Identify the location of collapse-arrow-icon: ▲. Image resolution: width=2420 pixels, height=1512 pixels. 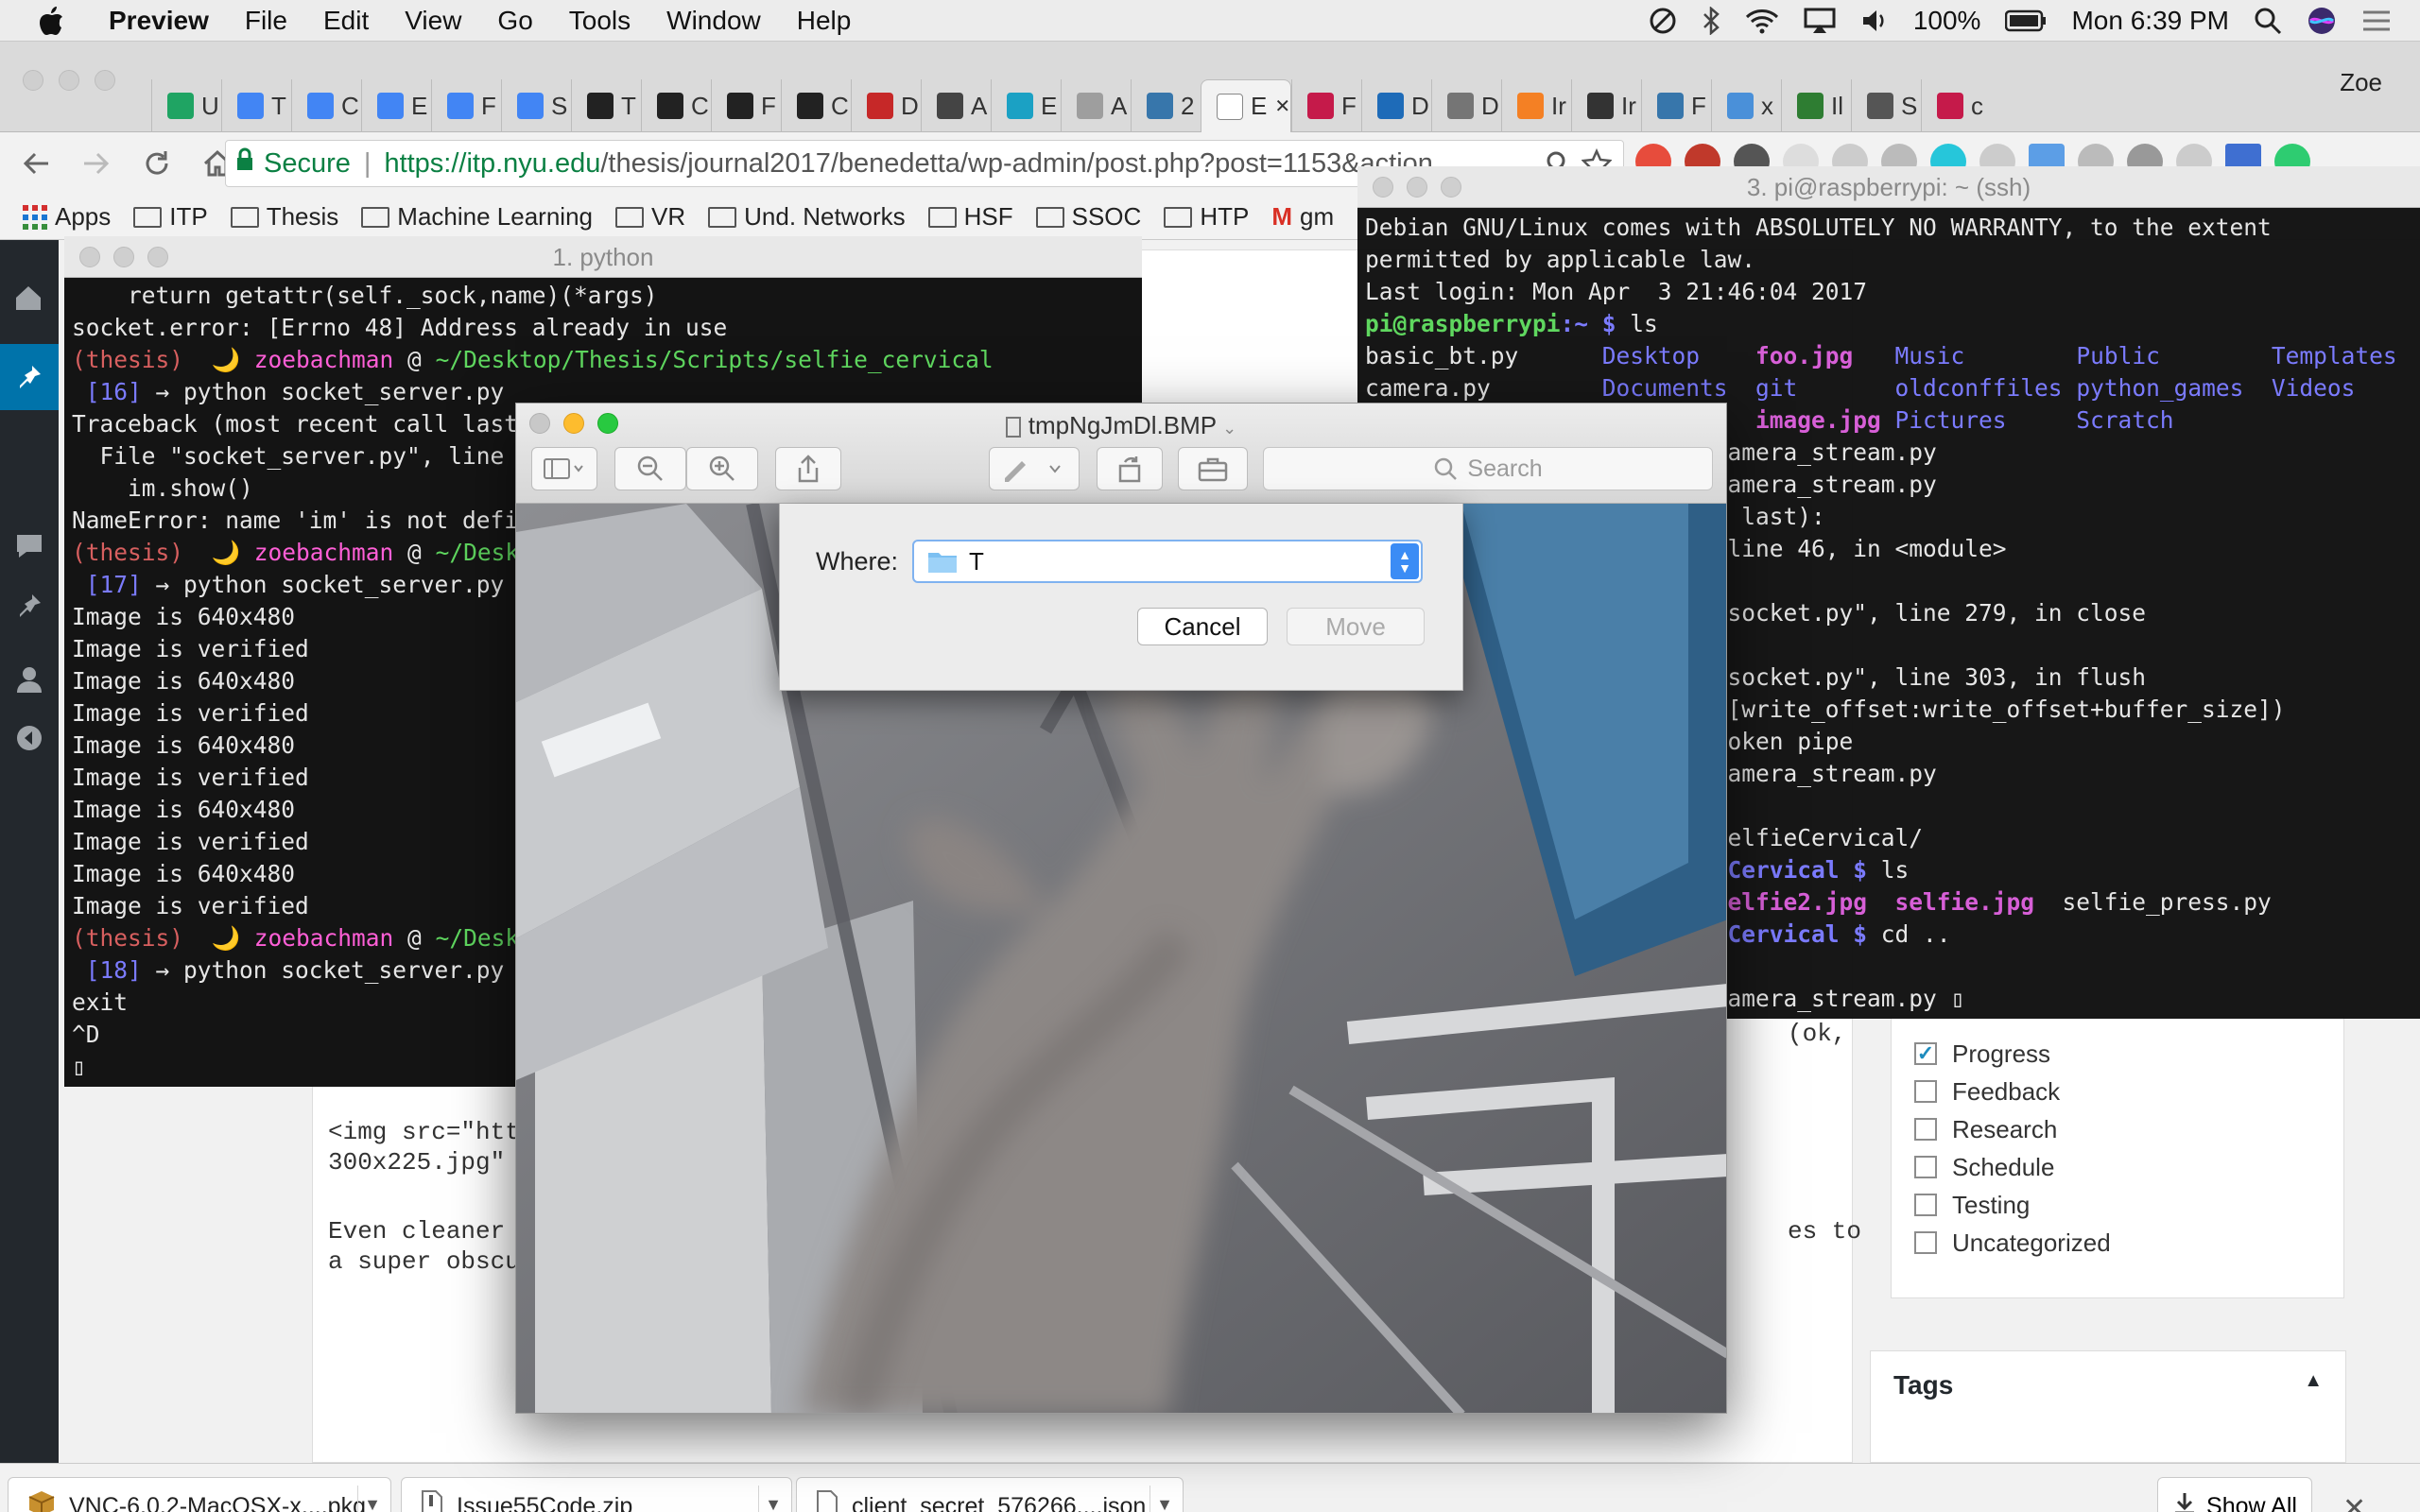
(2313, 1385).